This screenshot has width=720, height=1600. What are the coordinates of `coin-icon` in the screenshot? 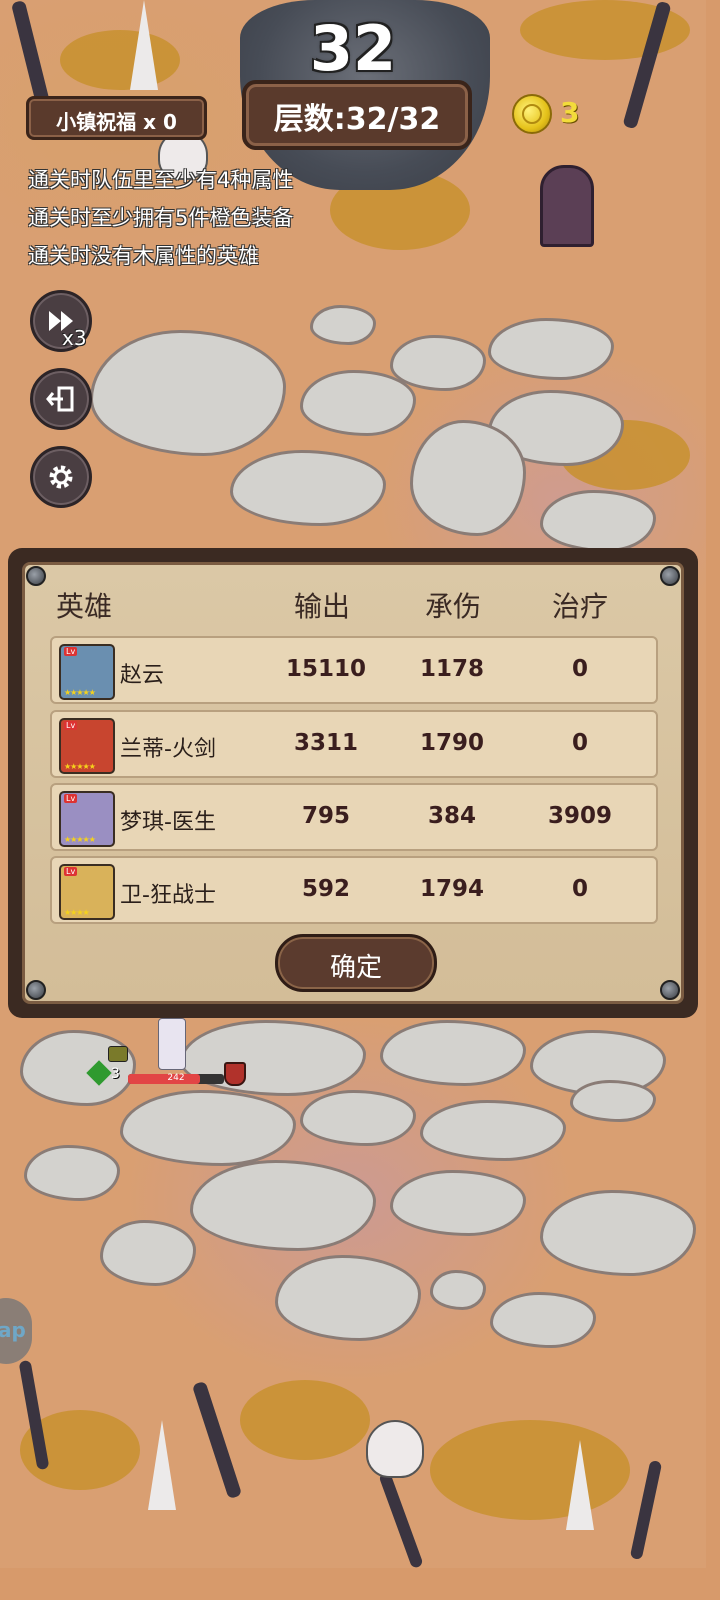 It's located at (532, 114).